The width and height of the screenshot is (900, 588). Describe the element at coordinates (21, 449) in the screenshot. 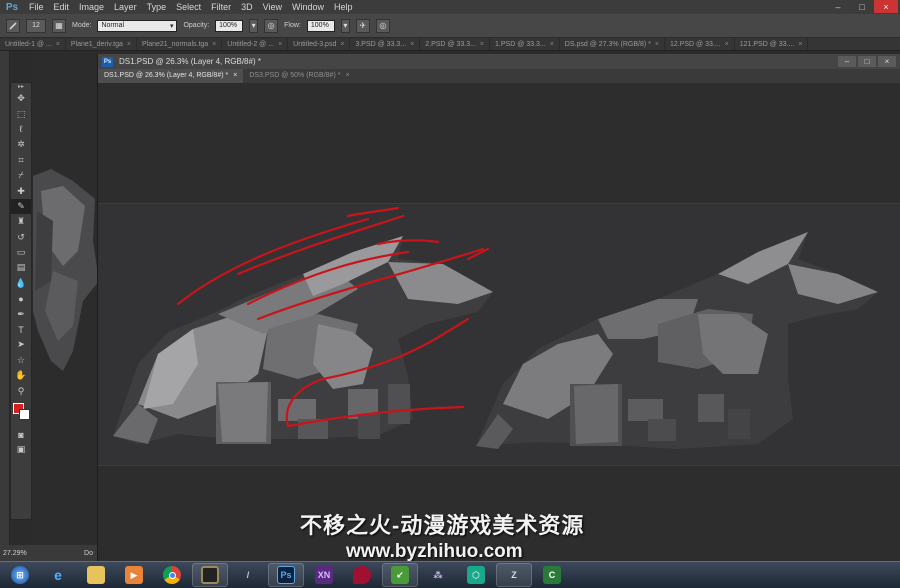

I see `screen-mode-icon: ▣` at that location.